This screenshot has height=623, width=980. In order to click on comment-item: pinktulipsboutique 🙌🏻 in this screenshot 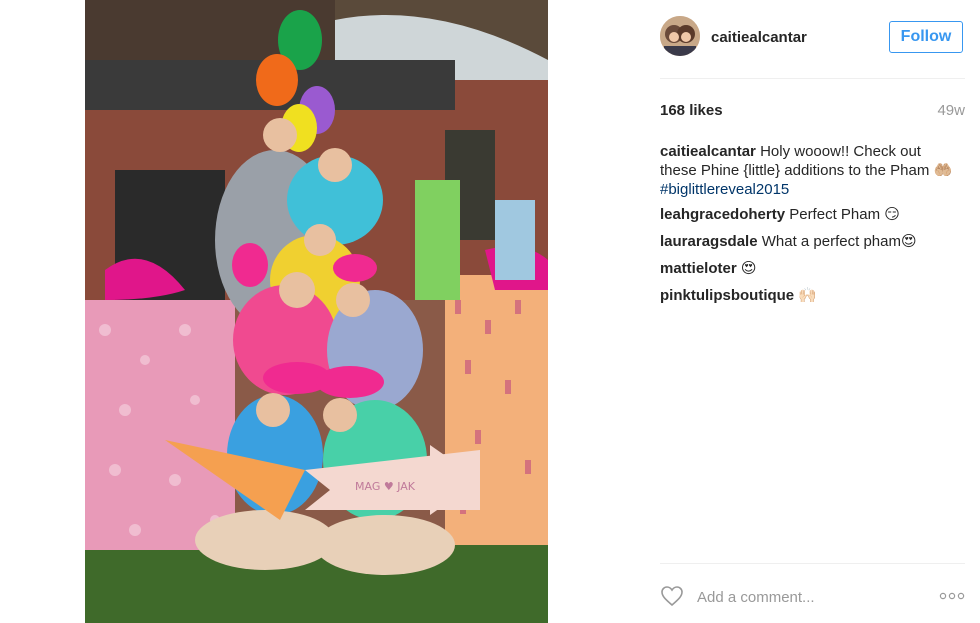, I will do `click(810, 295)`.